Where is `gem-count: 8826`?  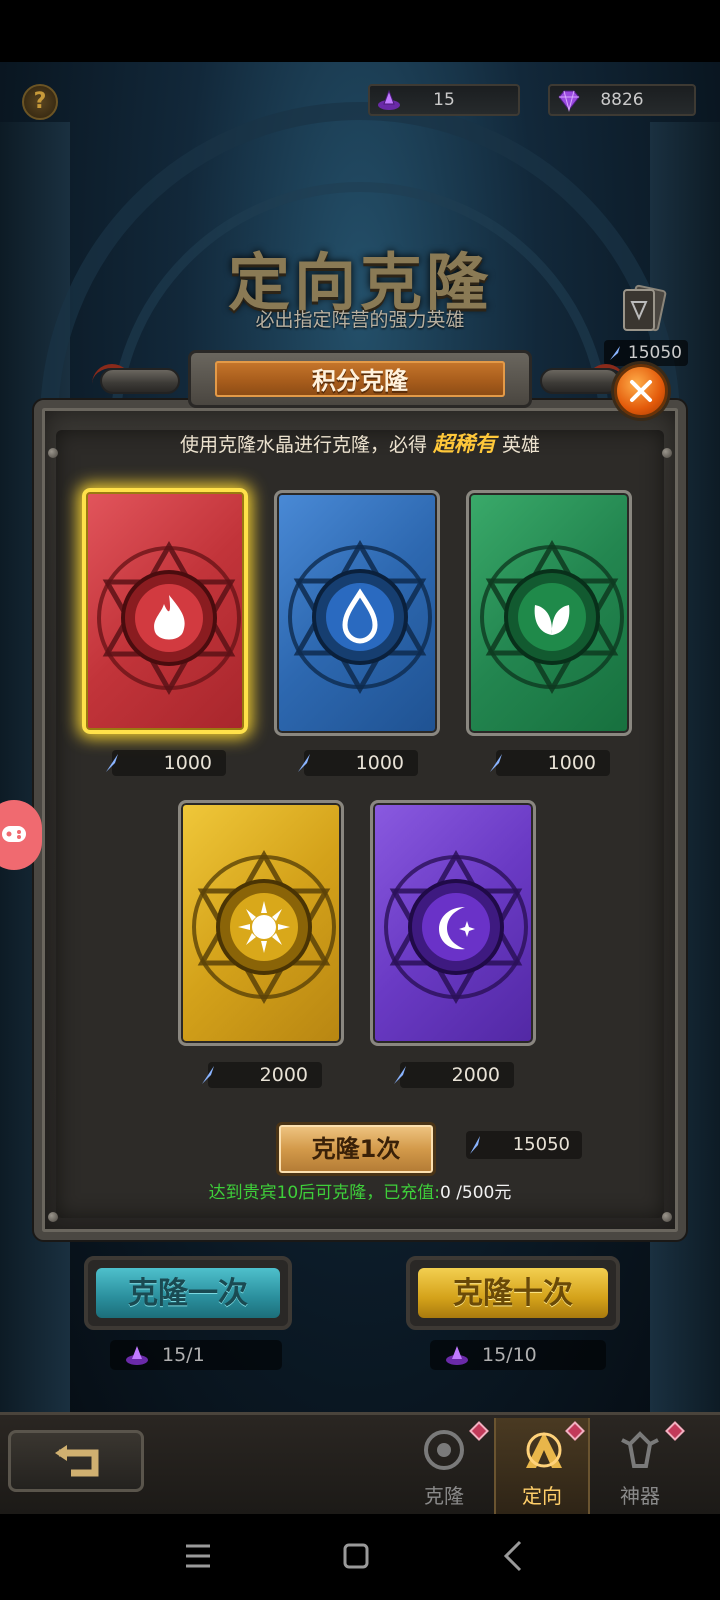
gem-count: 8826 is located at coordinates (622, 100).